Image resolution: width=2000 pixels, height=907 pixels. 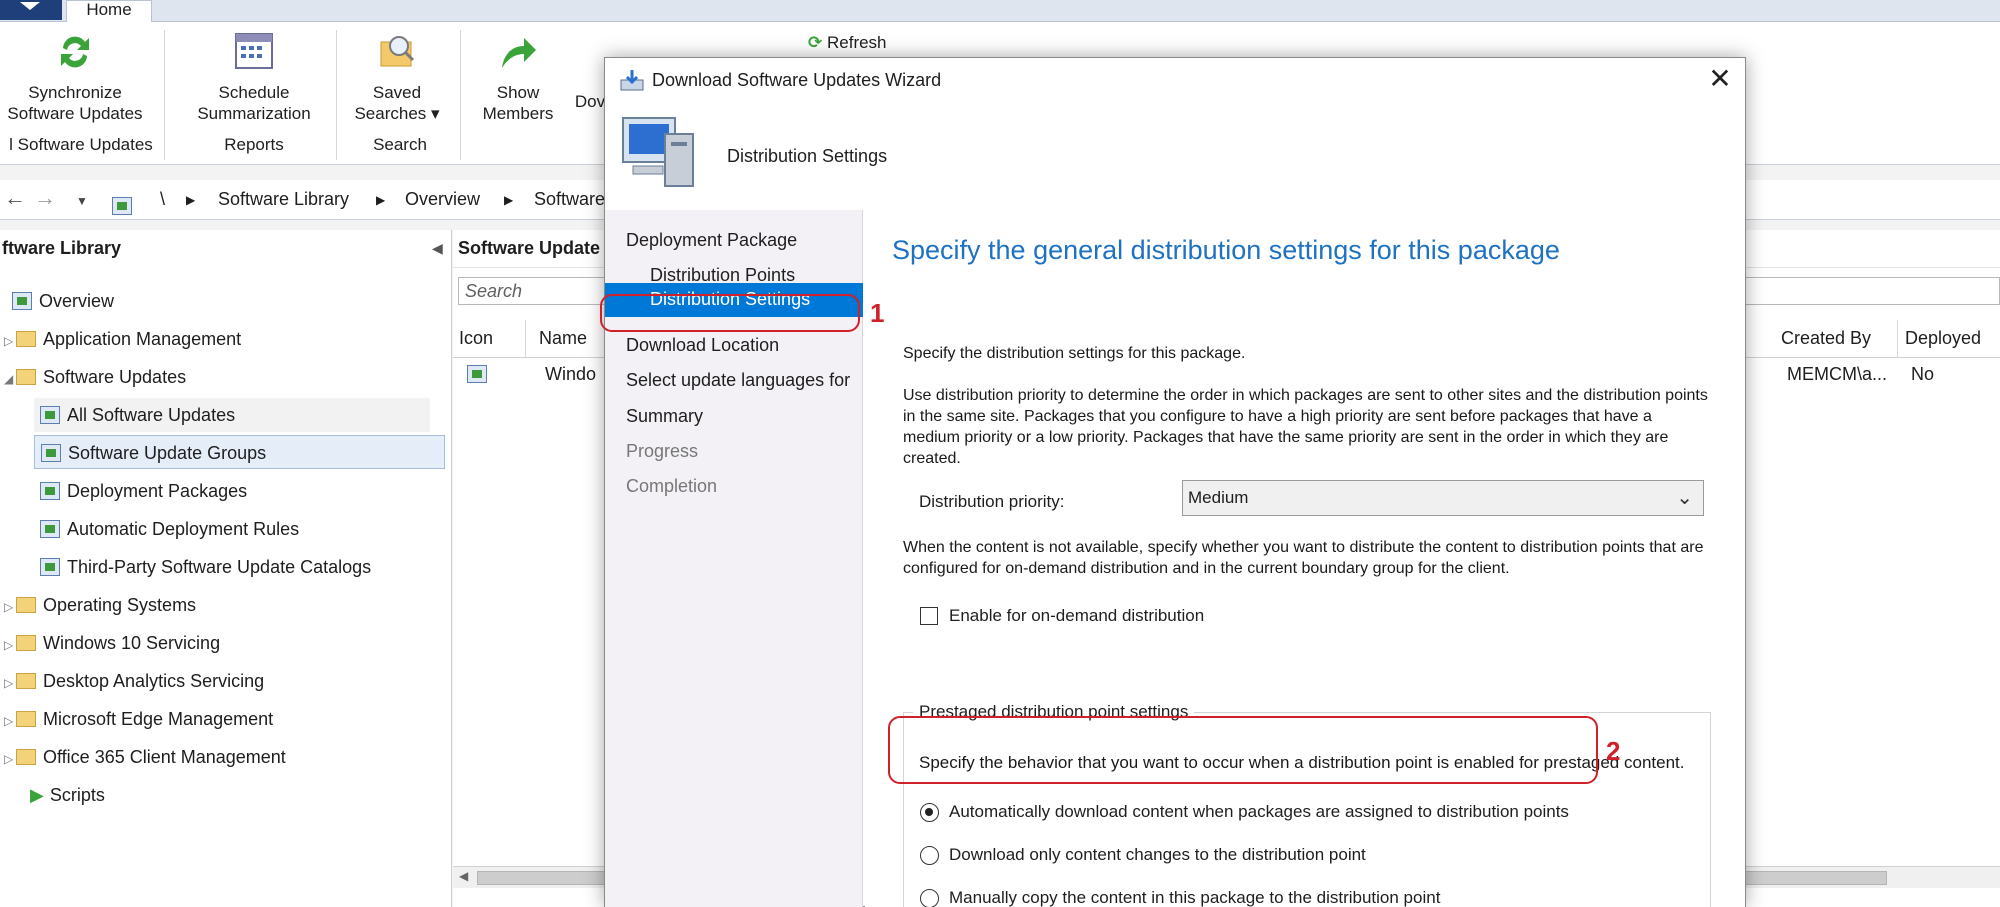 I want to click on annotation-number-1: 1, so click(x=877, y=313).